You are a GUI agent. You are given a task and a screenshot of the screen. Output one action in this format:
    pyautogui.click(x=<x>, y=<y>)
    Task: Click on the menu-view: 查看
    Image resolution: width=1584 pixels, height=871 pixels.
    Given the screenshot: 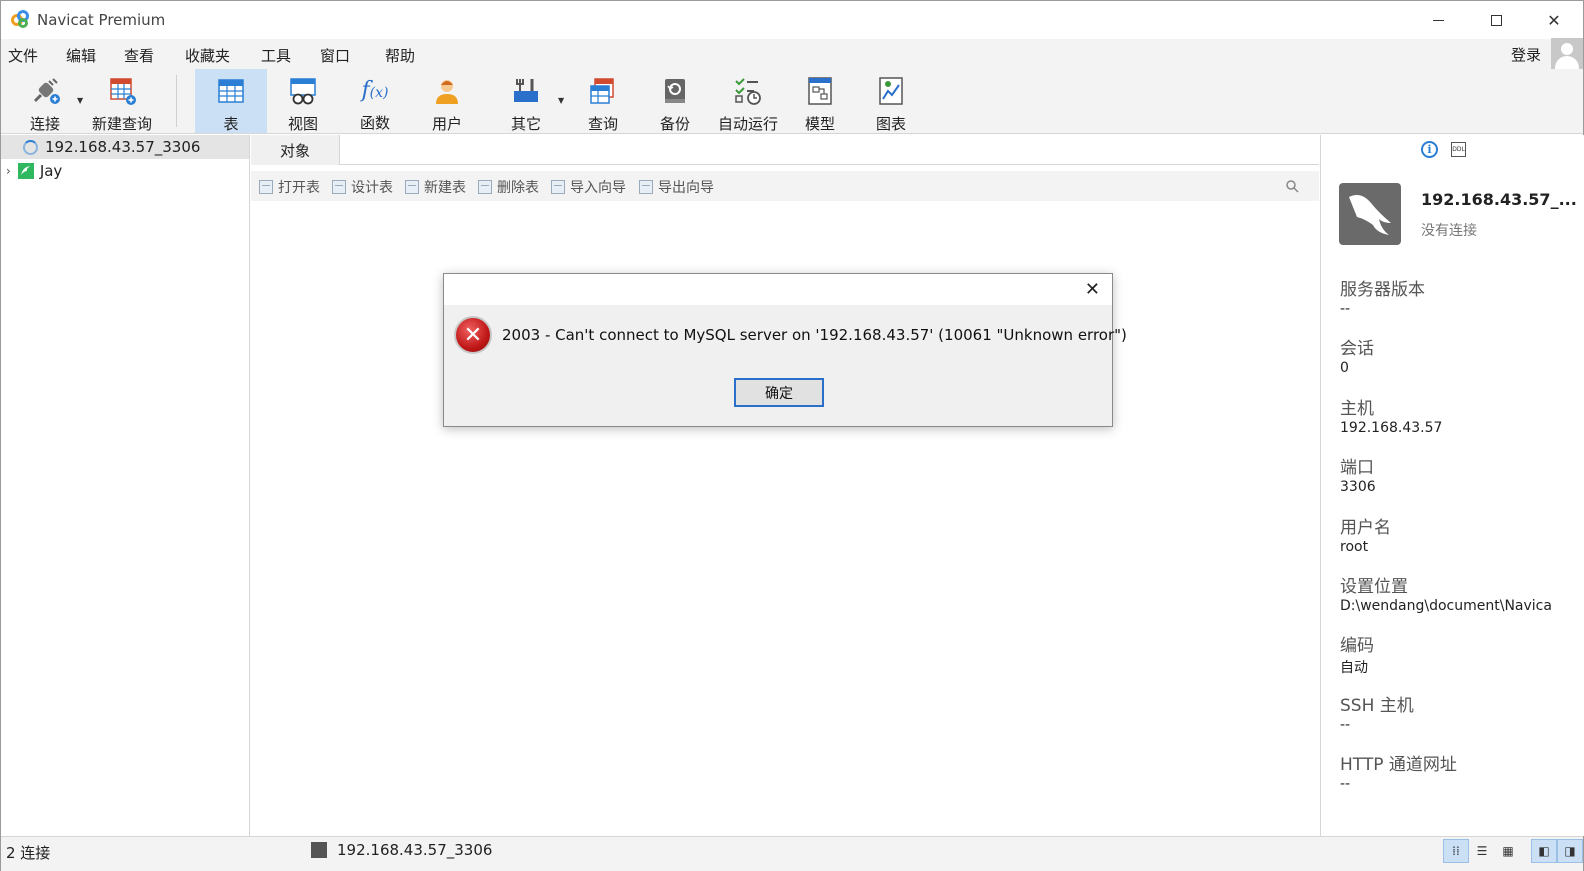 What is the action you would take?
    pyautogui.click(x=139, y=55)
    